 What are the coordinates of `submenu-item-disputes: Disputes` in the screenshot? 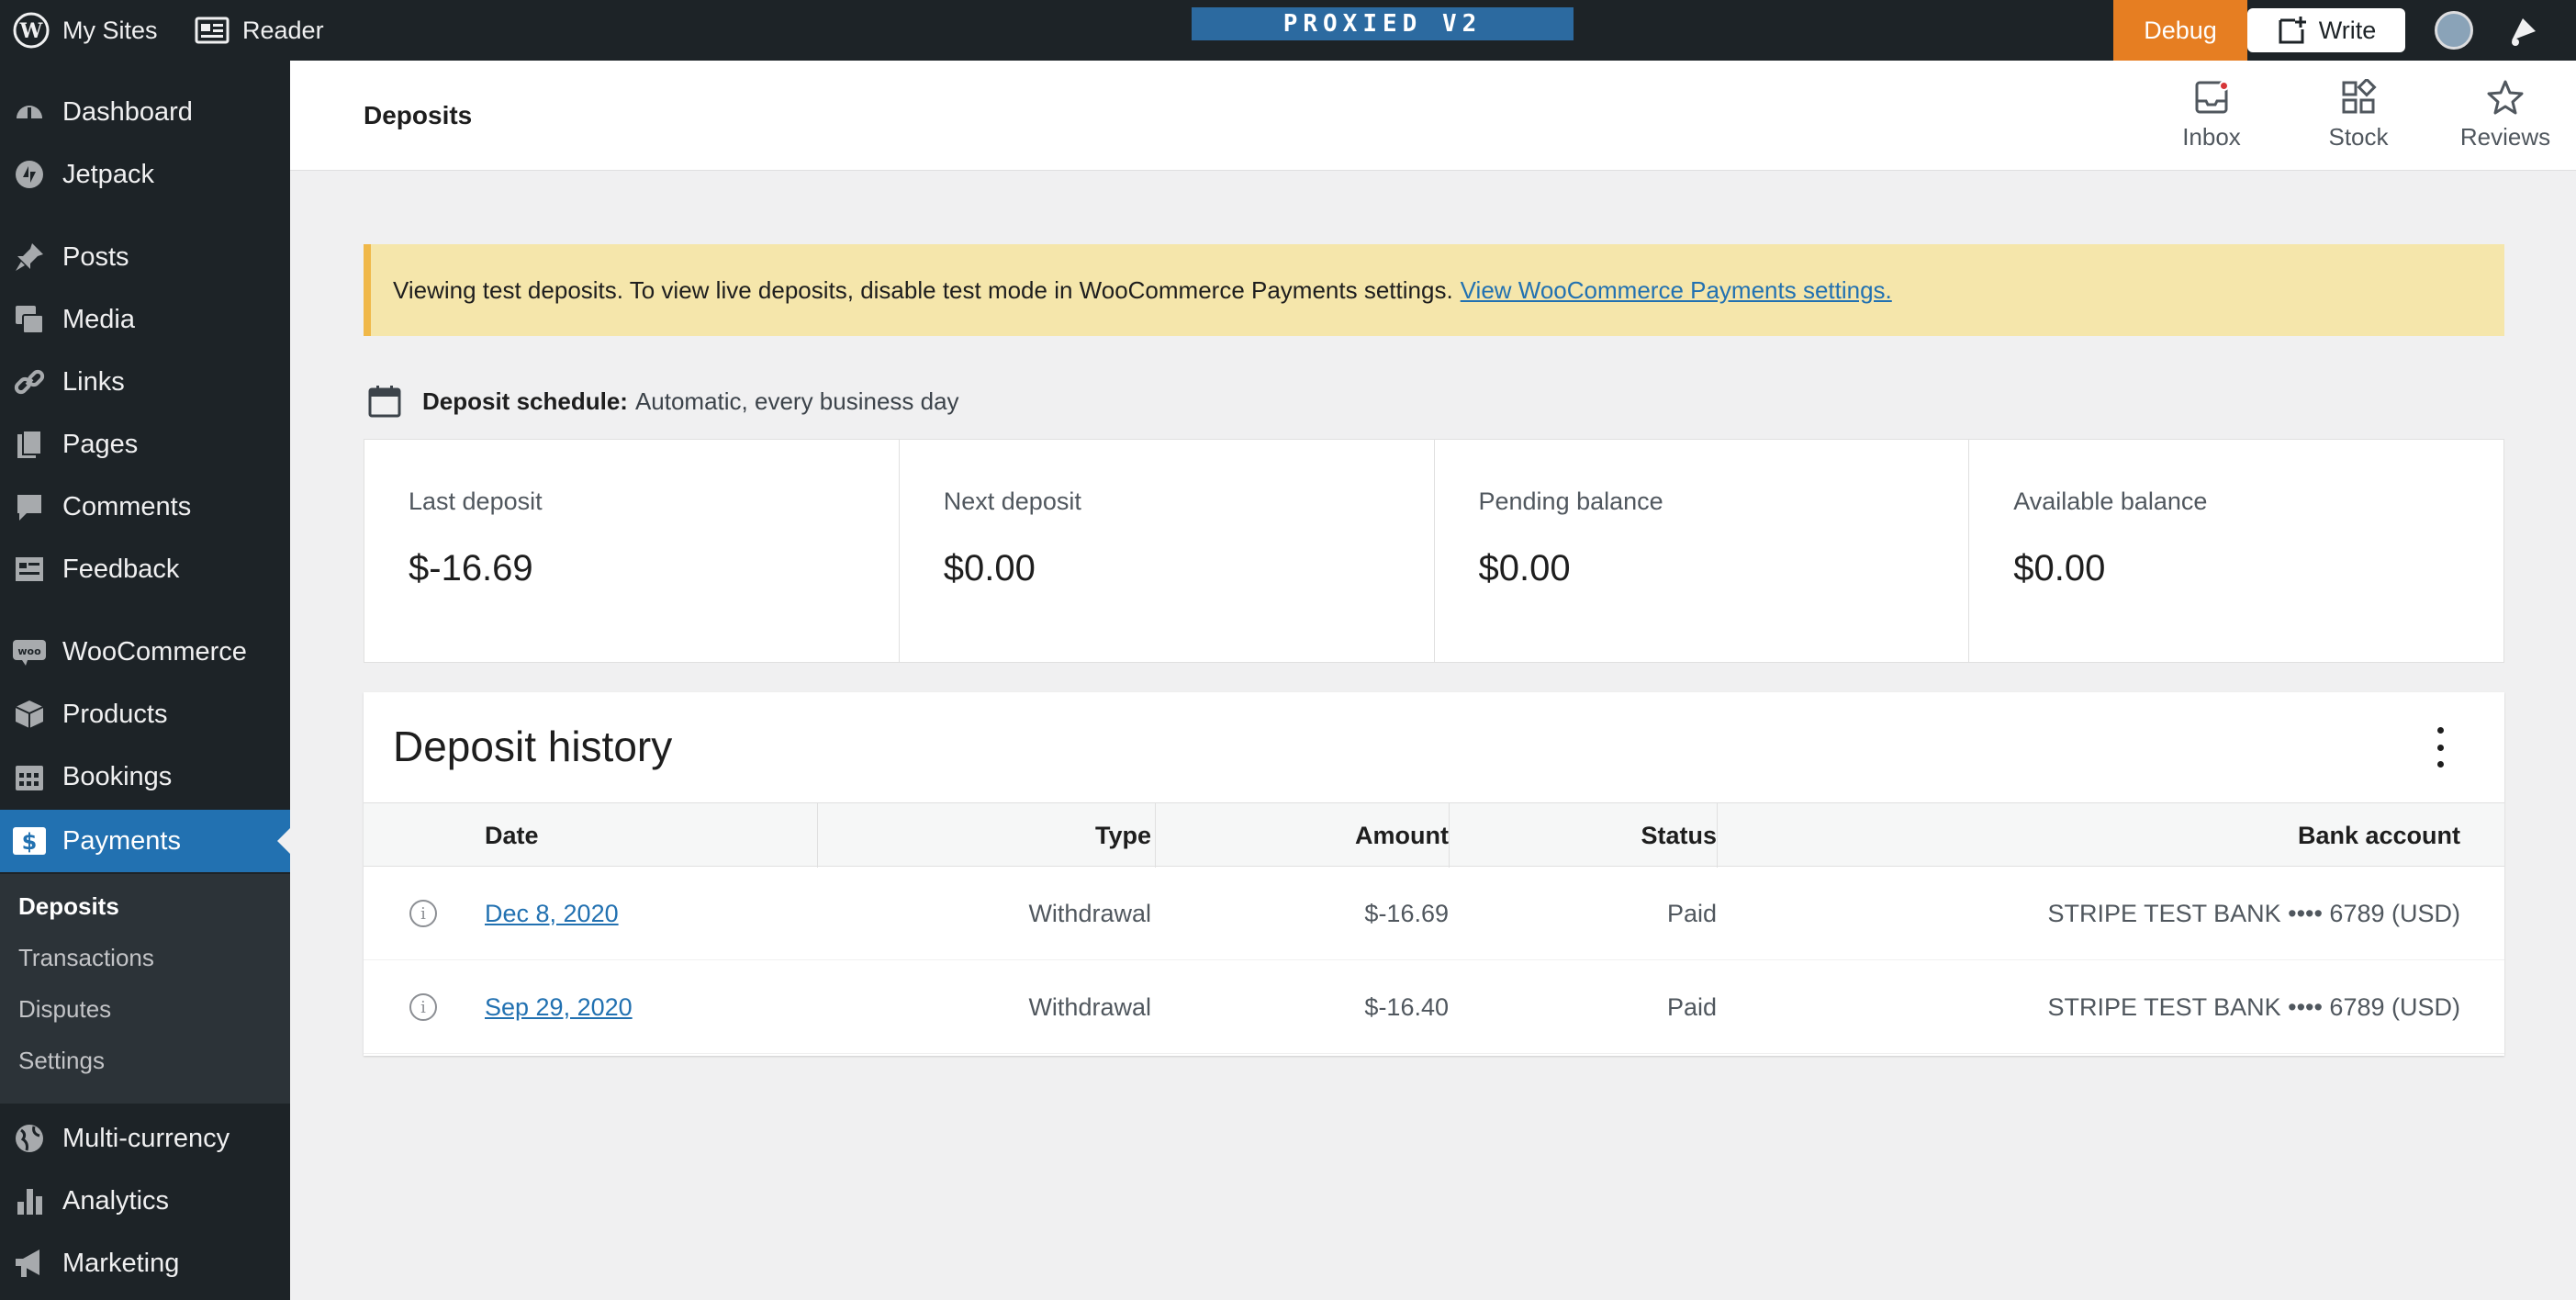 It's located at (64, 1010).